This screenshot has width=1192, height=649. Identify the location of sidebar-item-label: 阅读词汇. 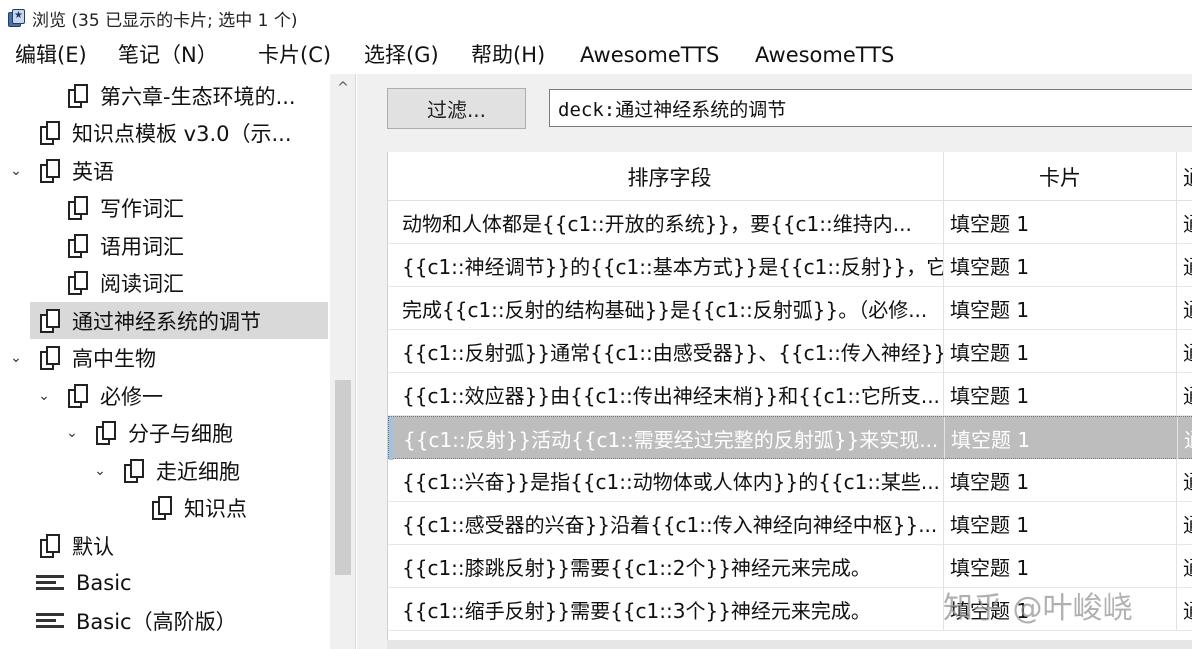
(142, 283).